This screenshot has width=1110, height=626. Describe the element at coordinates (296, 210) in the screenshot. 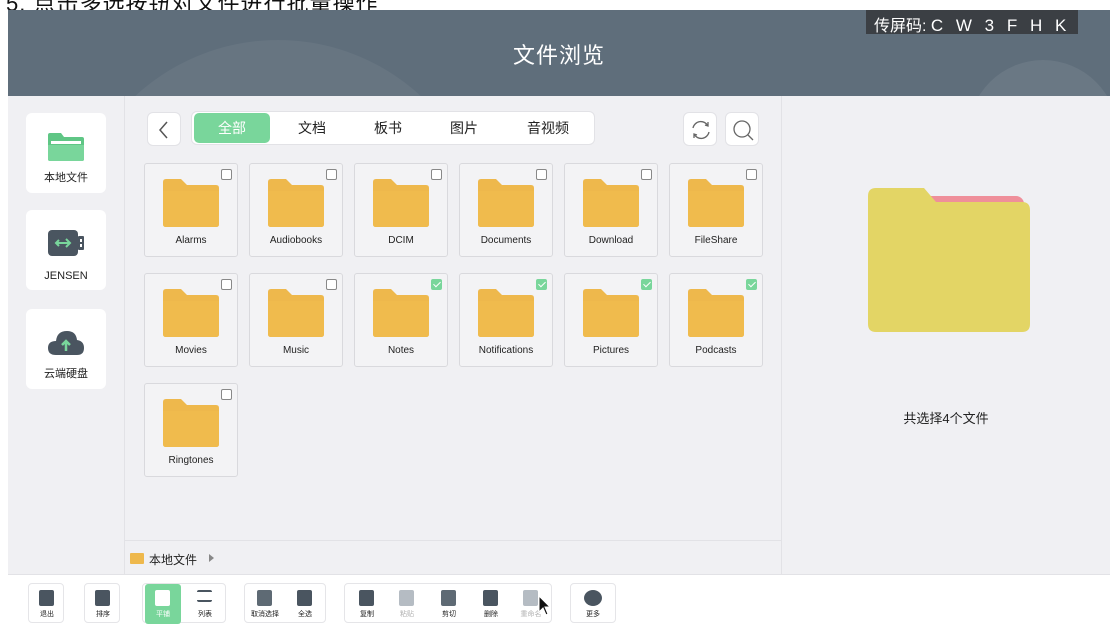

I see `folder-tile: Audiobooks` at that location.